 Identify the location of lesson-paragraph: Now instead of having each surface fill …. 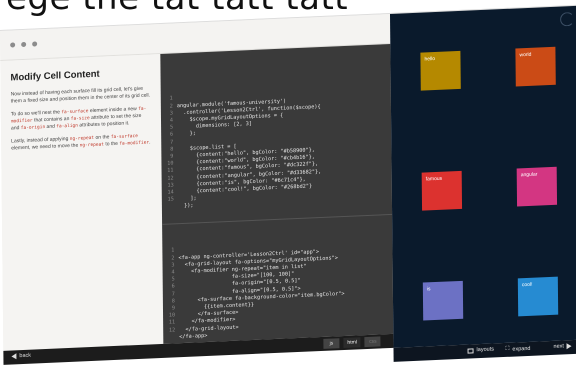
(80, 95).